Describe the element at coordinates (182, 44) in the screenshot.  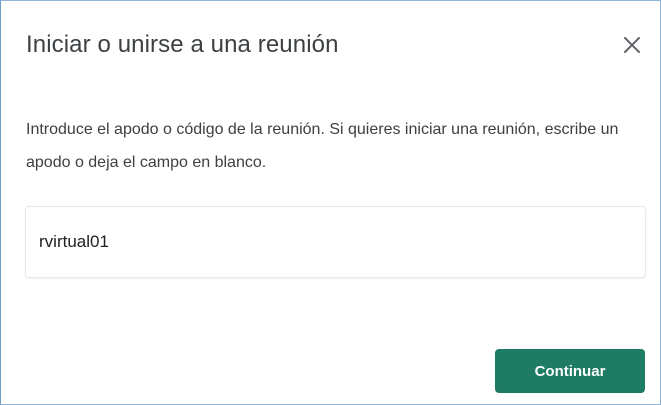
I see `dialog-title: Iniciar o unirse a una reunión` at that location.